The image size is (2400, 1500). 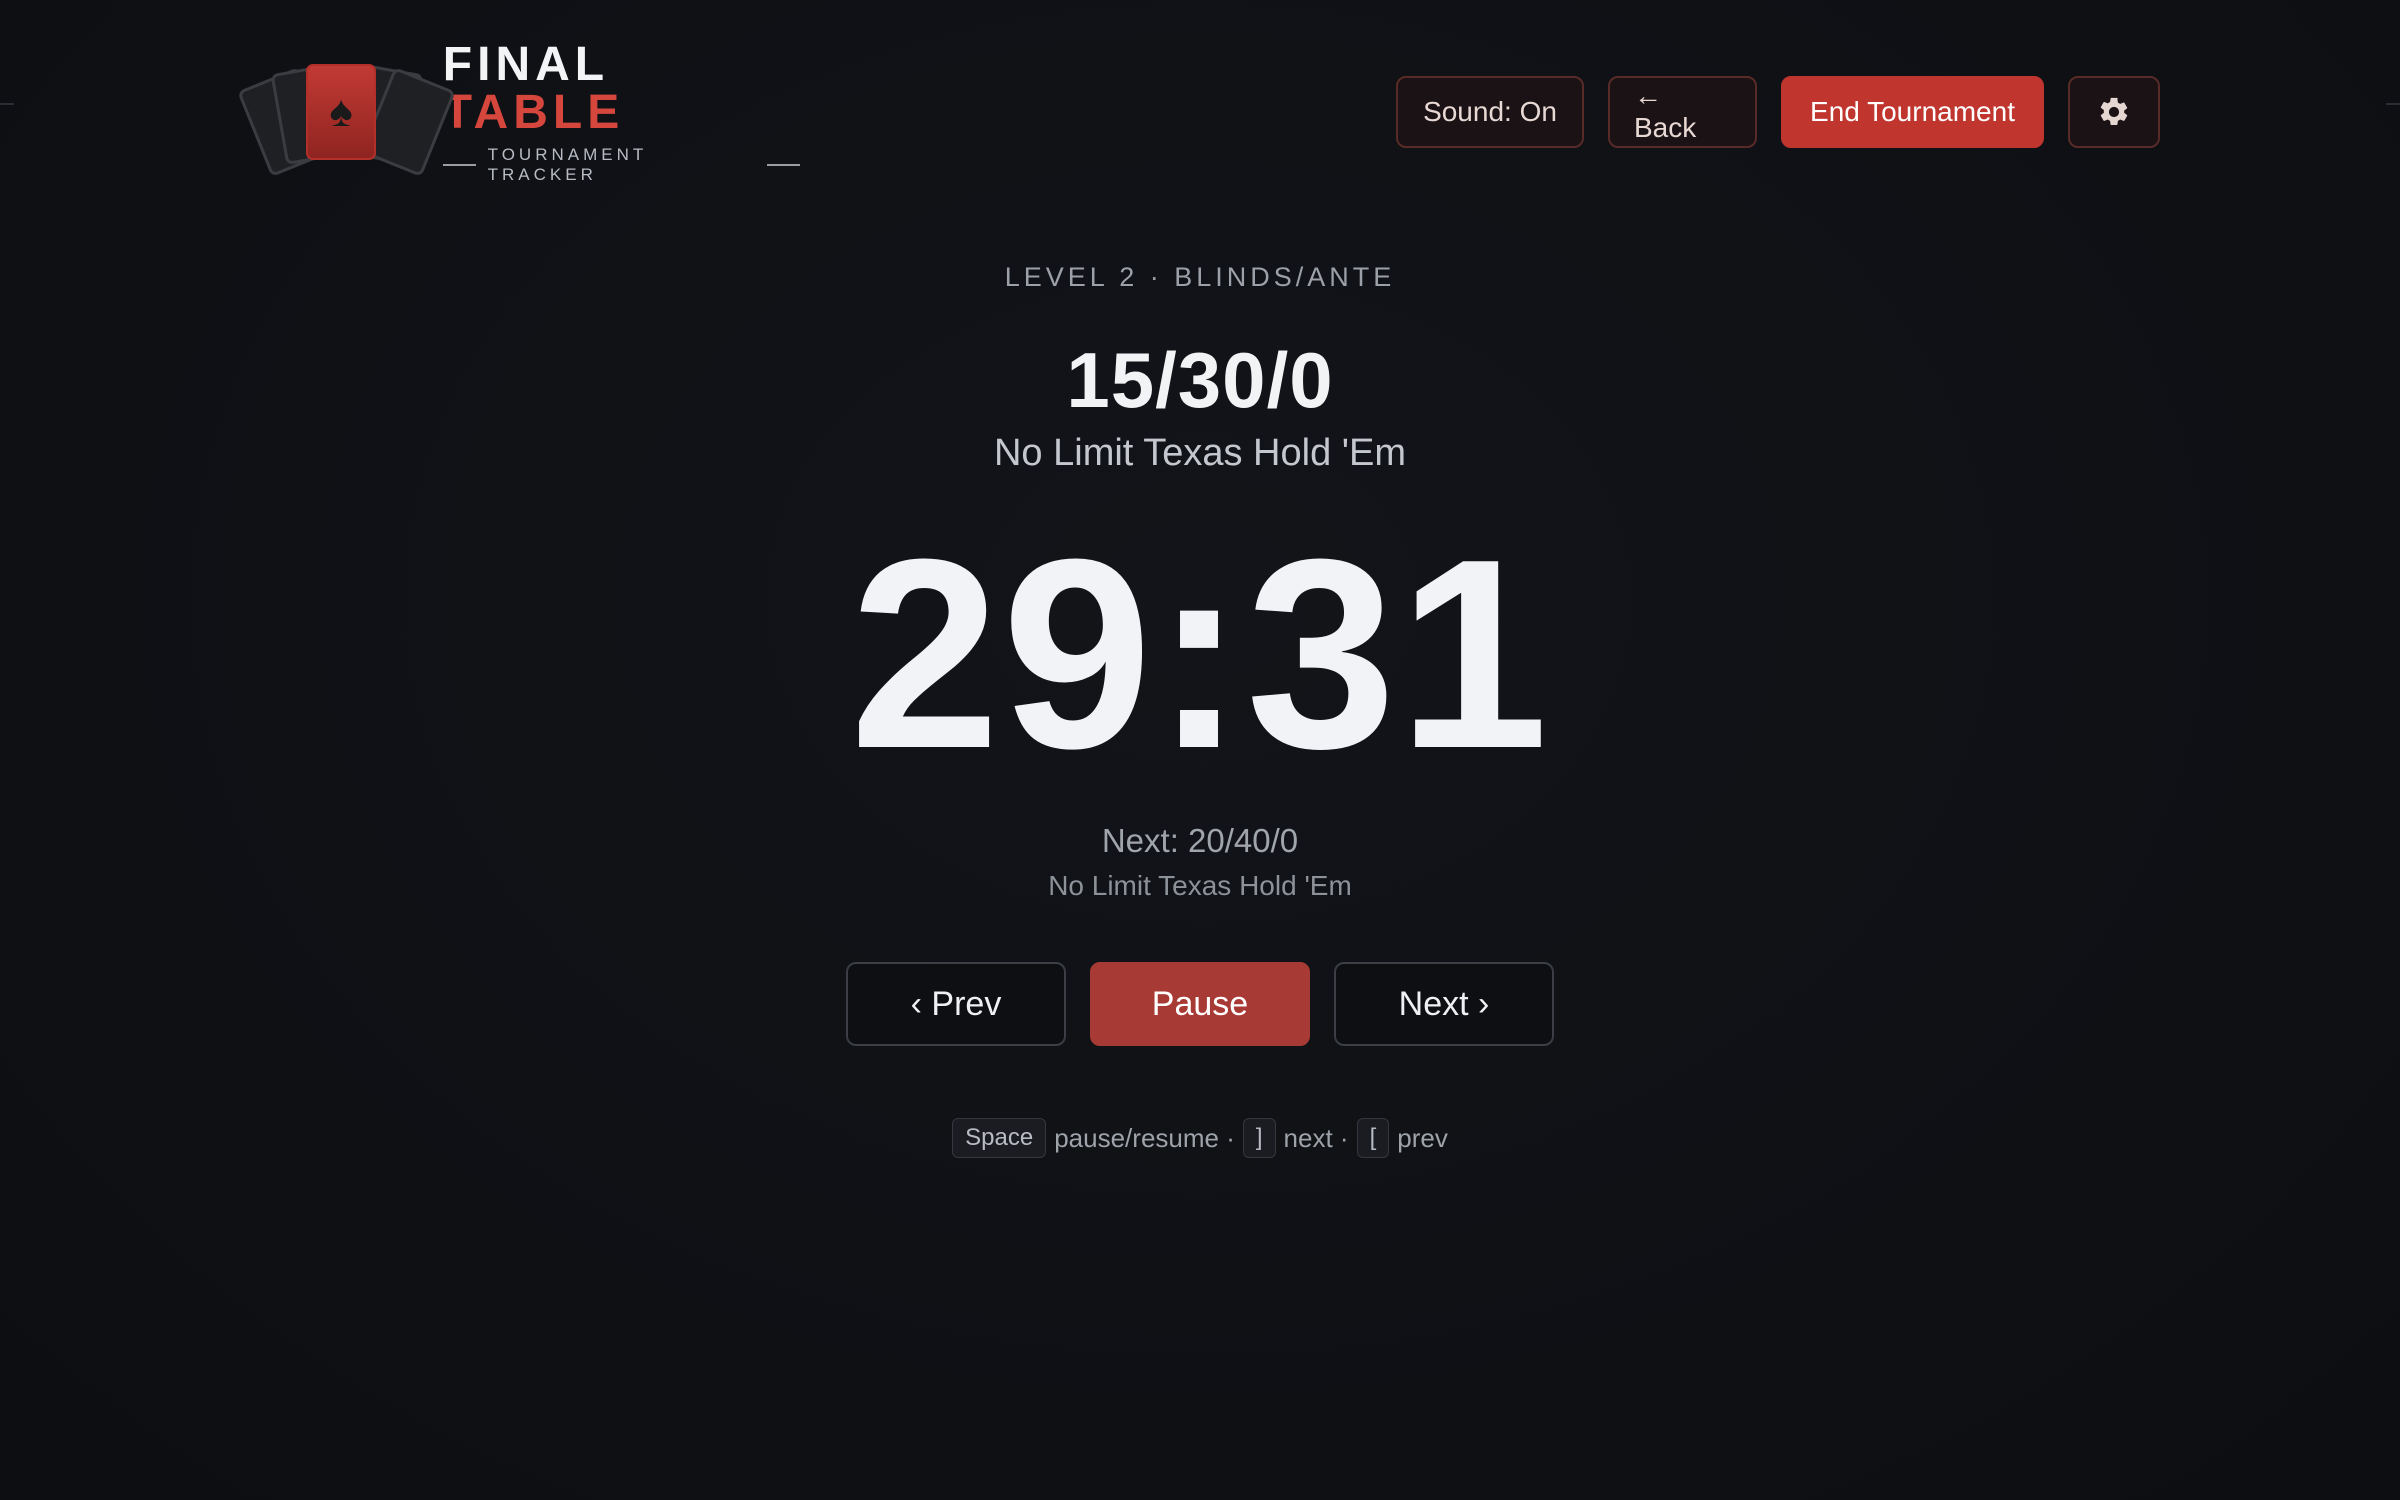 What do you see at coordinates (1912, 112) in the screenshot?
I see `end-tournament-button: End Tournament` at bounding box center [1912, 112].